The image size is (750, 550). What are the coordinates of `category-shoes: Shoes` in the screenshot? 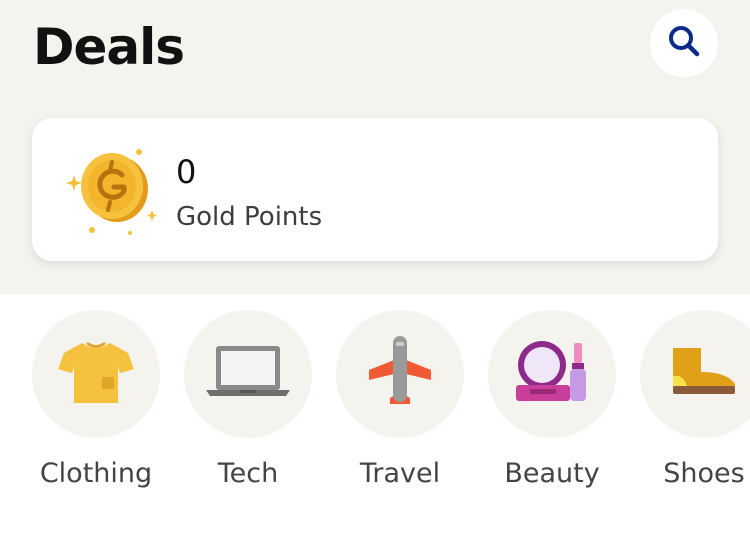 It's located at (689, 410).